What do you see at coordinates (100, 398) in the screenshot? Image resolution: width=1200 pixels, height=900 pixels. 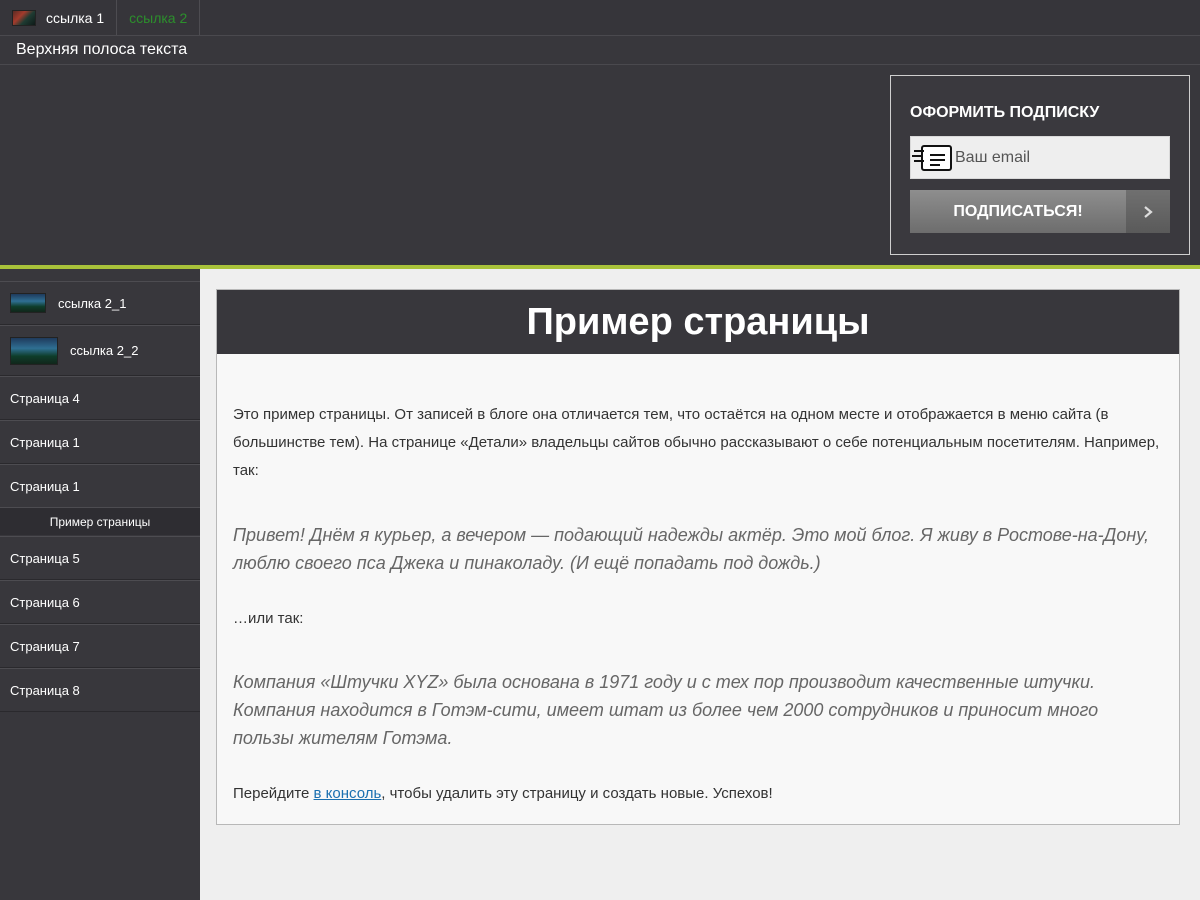 I see `sidebar-item-page-4: Страница 4` at bounding box center [100, 398].